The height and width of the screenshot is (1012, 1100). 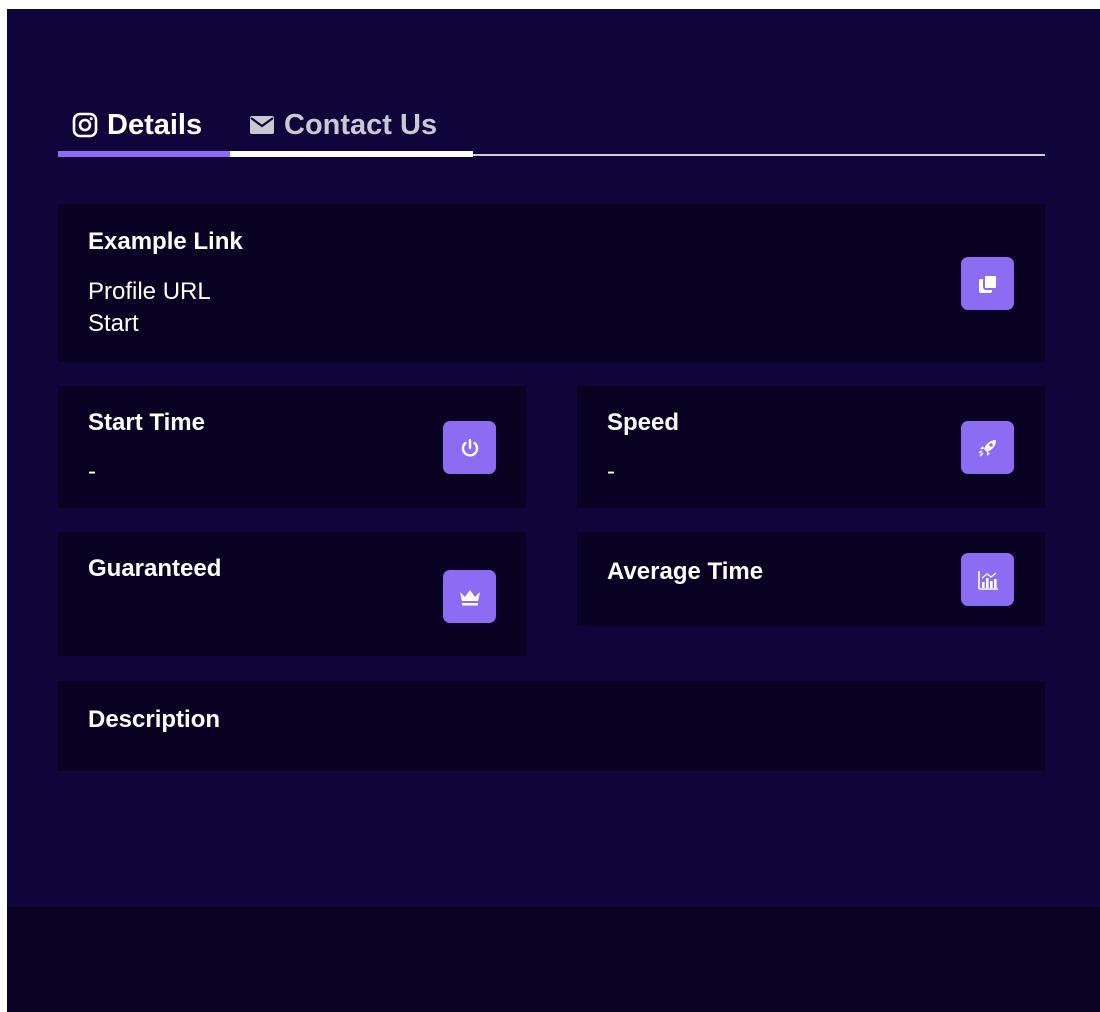 What do you see at coordinates (292, 447) in the screenshot?
I see `start-time-card: Start Time -` at bounding box center [292, 447].